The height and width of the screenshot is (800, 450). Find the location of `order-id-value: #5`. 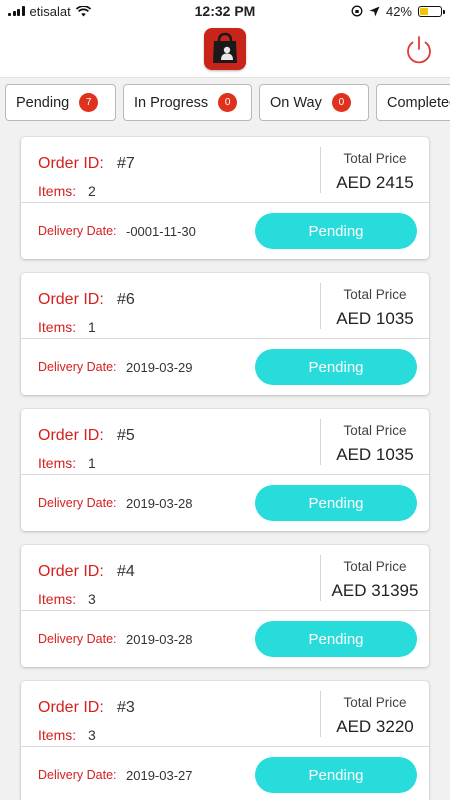

order-id-value: #5 is located at coordinates (126, 435).